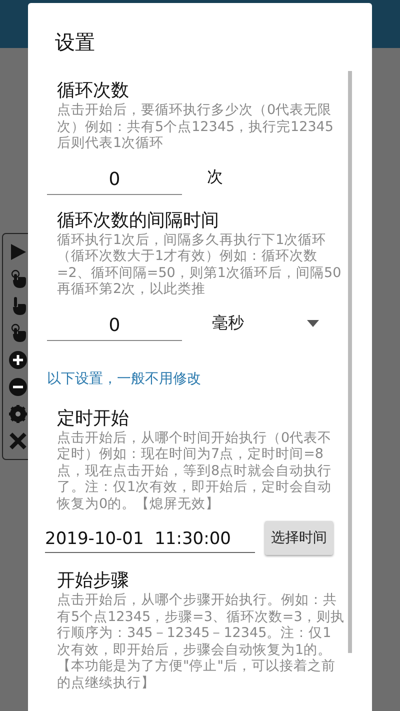 The height and width of the screenshot is (711, 400). I want to click on section-title: 定时开始, so click(93, 418).